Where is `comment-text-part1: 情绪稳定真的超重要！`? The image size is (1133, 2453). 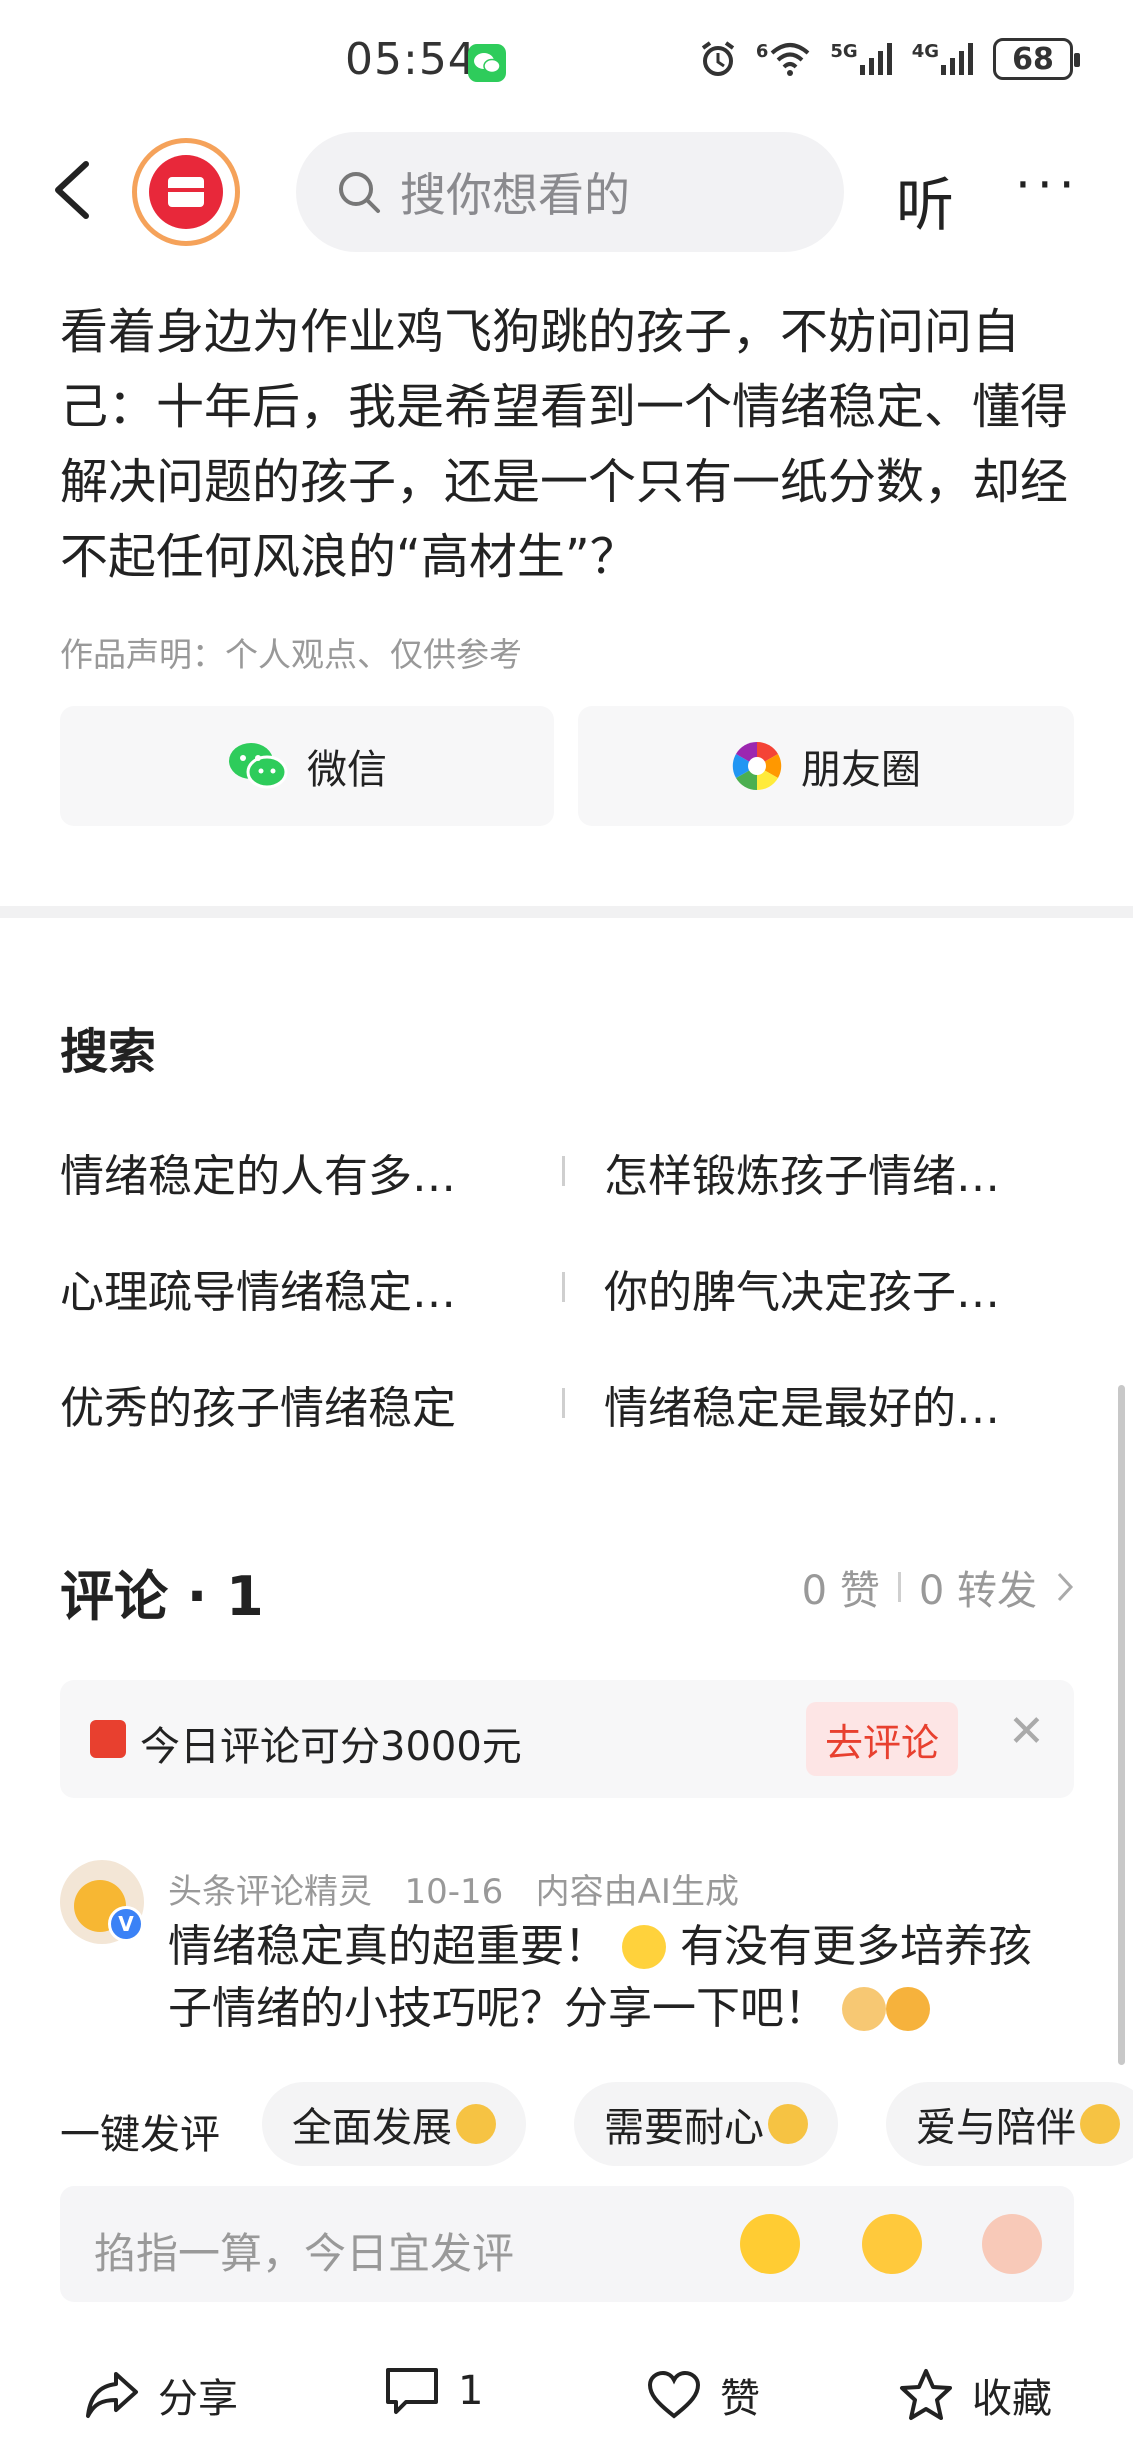
comment-text-part1: 情绪稳定真的超重要！ is located at coordinates (388, 1946).